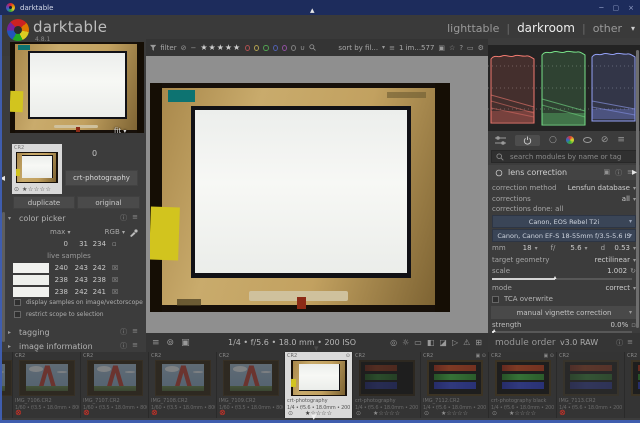  I want to click on multi-instance-icon: ▣, so click(607, 173).